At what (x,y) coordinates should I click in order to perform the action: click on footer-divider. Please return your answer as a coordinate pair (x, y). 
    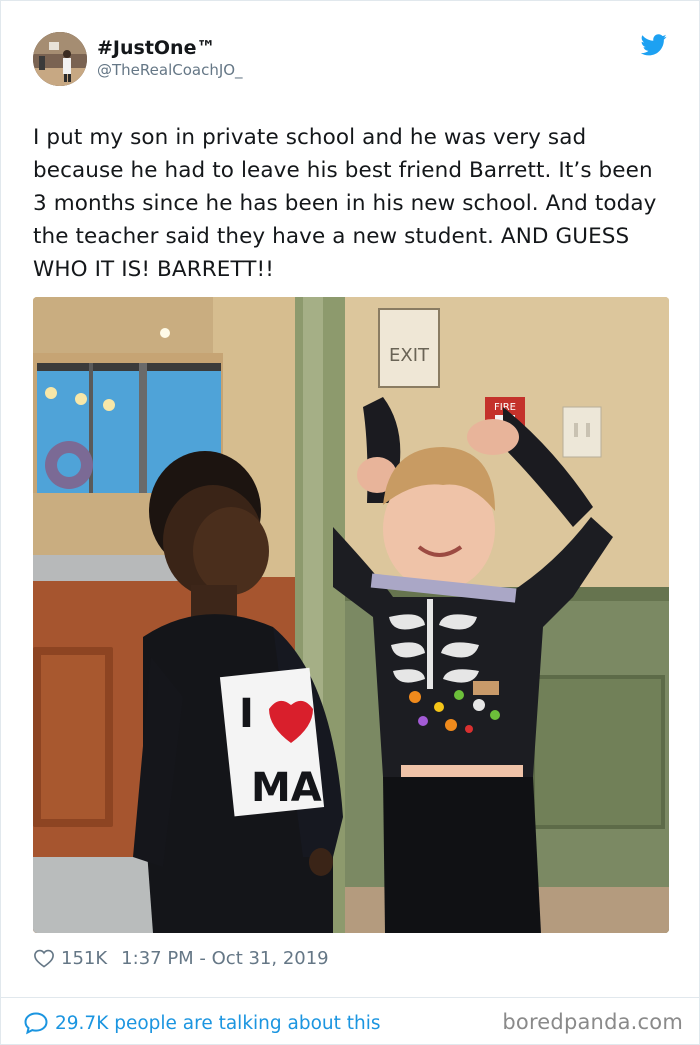
    Looking at the image, I should click on (350, 997).